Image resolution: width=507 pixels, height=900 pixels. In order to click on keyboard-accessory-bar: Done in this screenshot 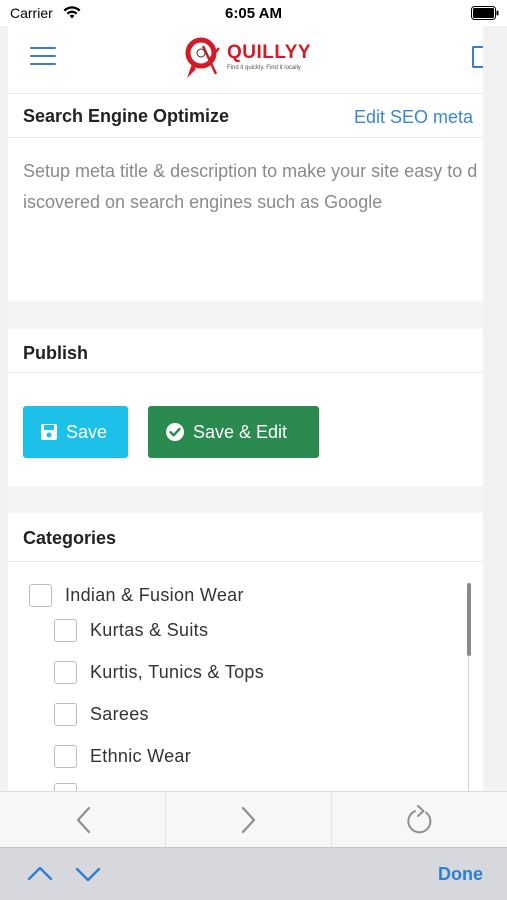, I will do `click(253, 873)`.